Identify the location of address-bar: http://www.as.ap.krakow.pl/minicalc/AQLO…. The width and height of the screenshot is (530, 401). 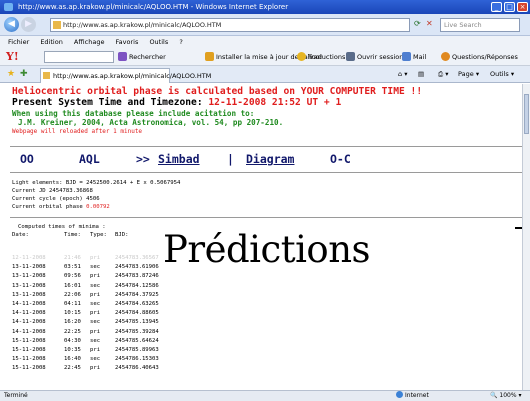
(230, 25).